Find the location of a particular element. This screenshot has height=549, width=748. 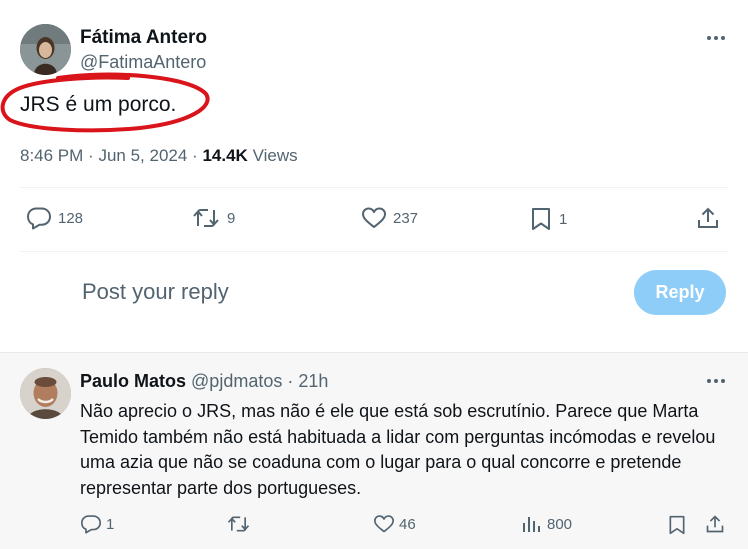

like-count: 237 is located at coordinates (406, 218).